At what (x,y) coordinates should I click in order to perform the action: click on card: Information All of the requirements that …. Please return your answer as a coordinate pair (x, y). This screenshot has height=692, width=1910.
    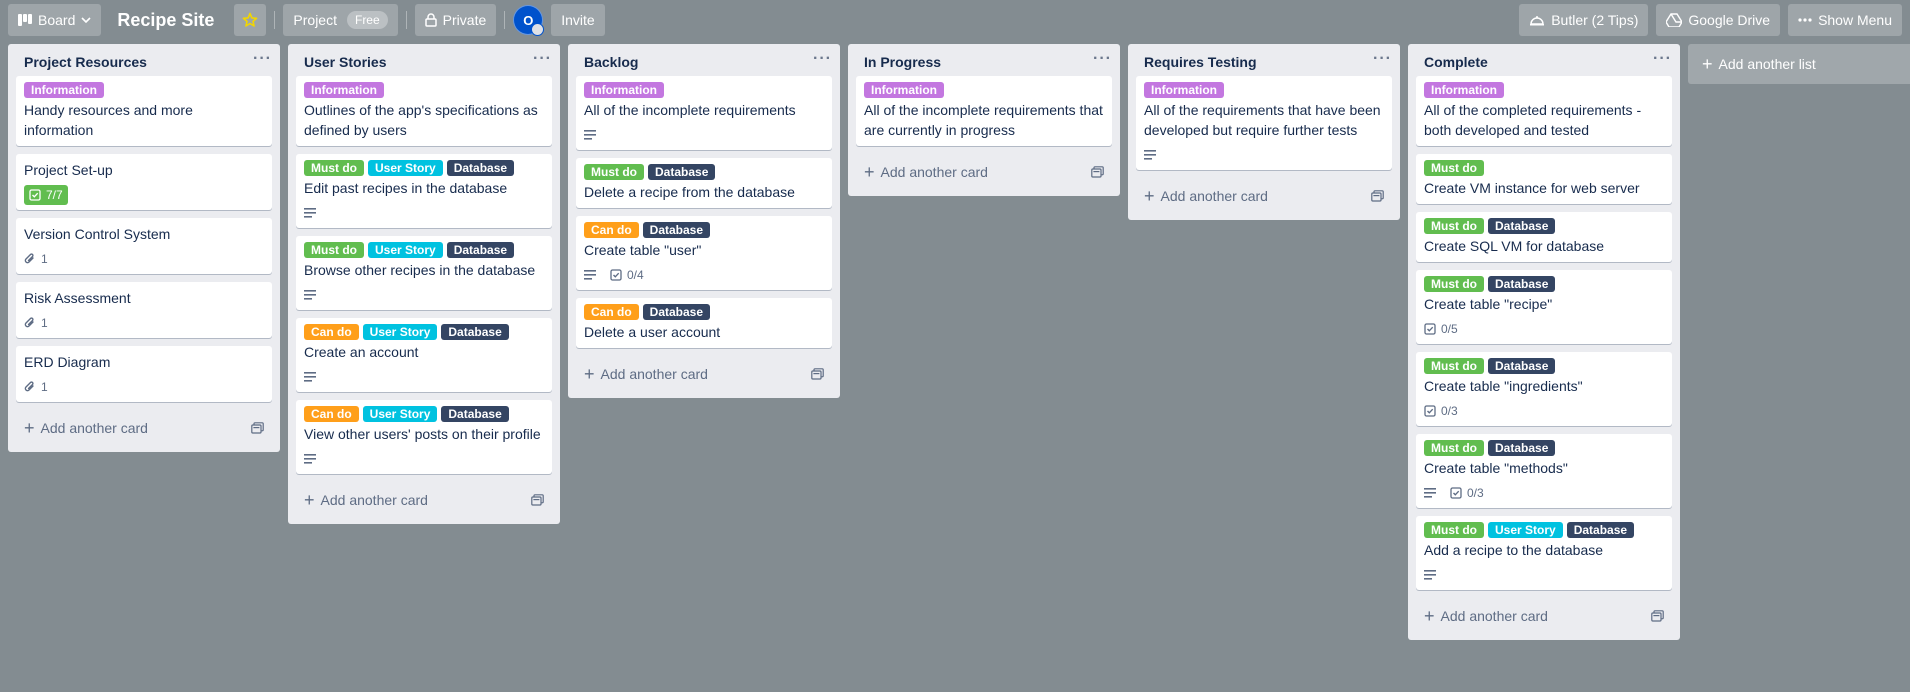
    Looking at the image, I should click on (1264, 123).